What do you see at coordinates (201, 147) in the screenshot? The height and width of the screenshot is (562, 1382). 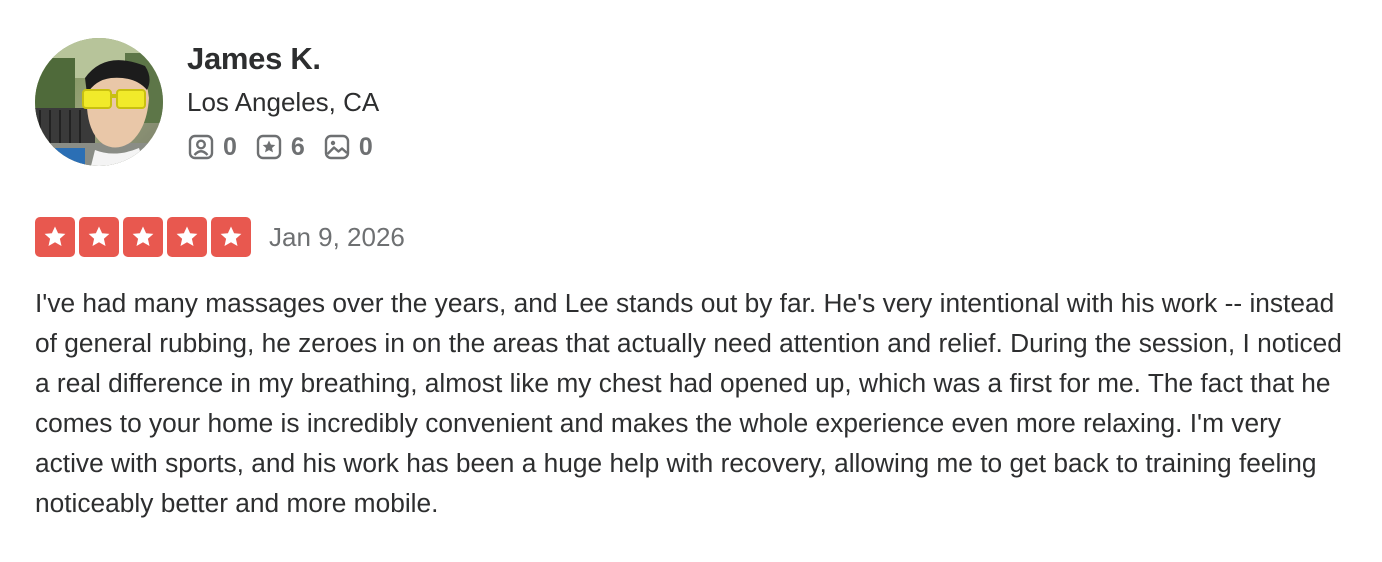 I see `friends-icon` at bounding box center [201, 147].